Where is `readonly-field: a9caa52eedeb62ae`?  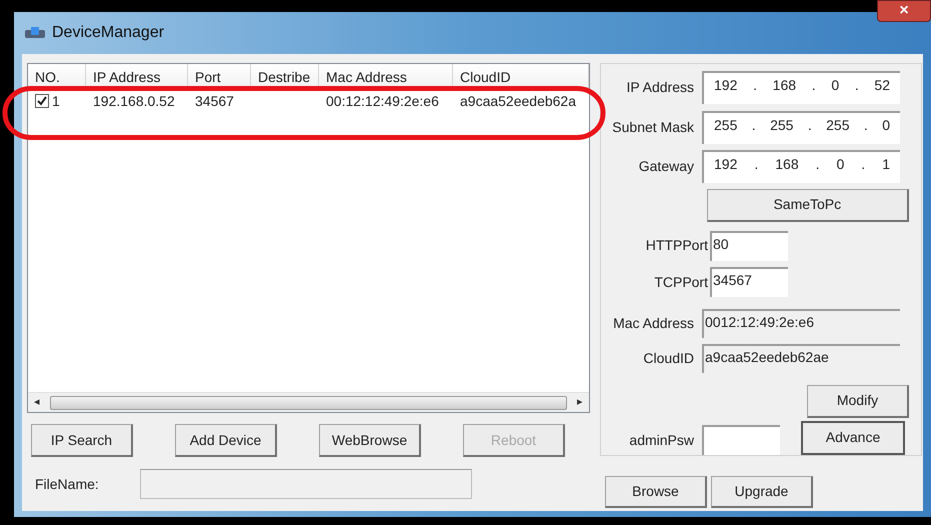 readonly-field: a9caa52eedeb62ae is located at coordinates (801, 359).